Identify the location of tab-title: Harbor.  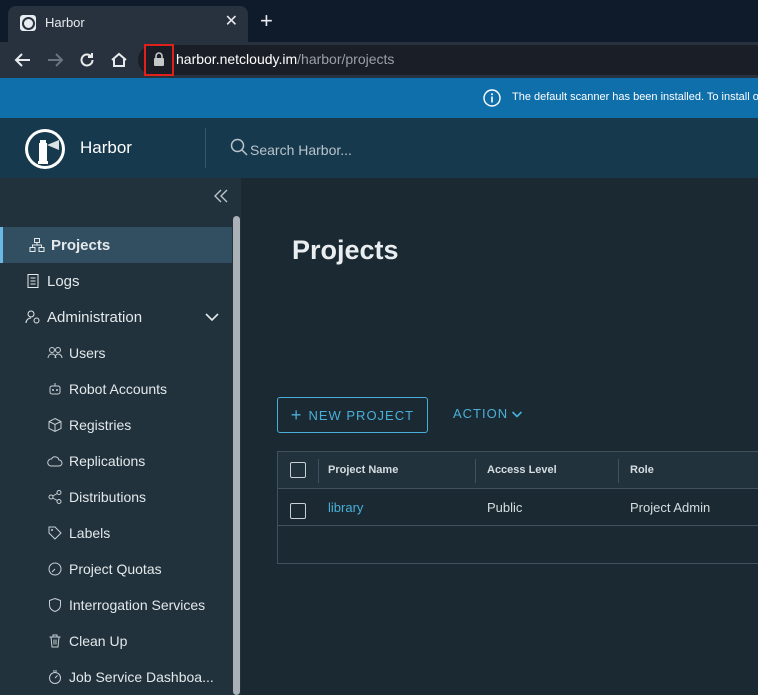
(65, 22).